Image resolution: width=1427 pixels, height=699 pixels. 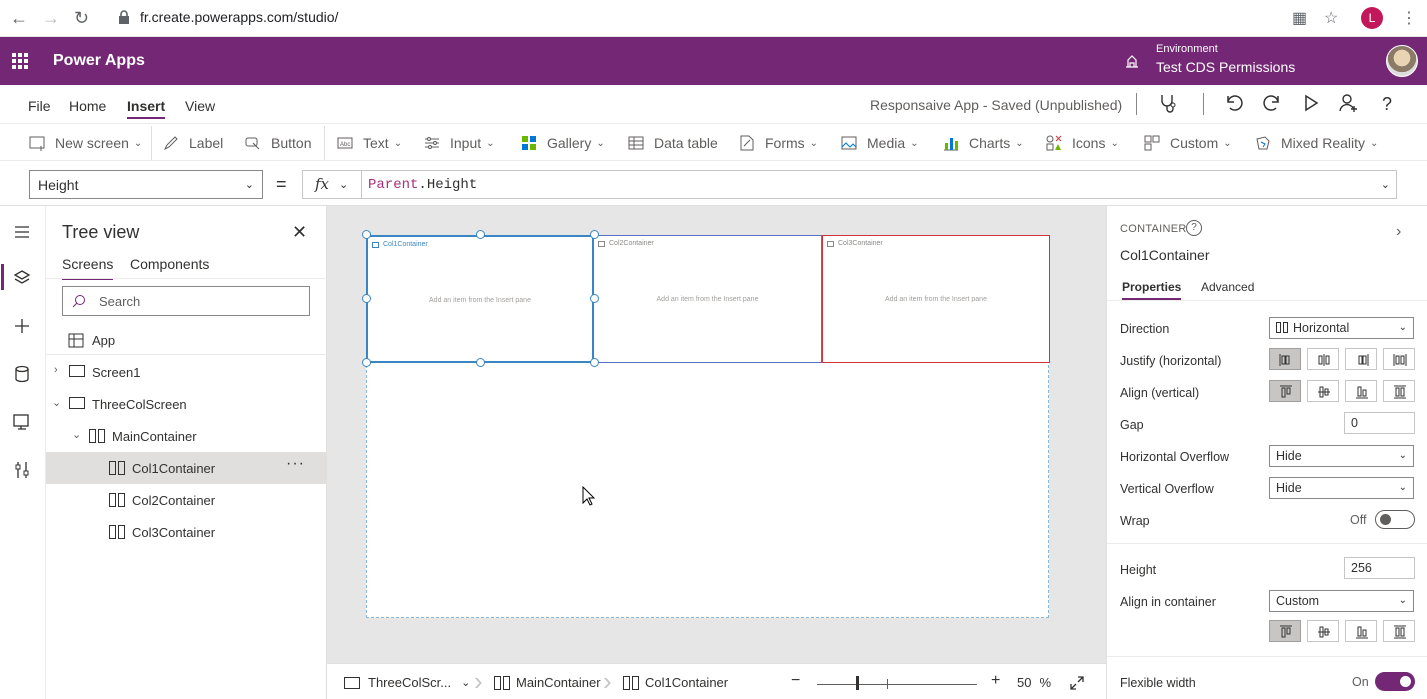 I want to click on menu-home: Home, so click(x=87, y=106).